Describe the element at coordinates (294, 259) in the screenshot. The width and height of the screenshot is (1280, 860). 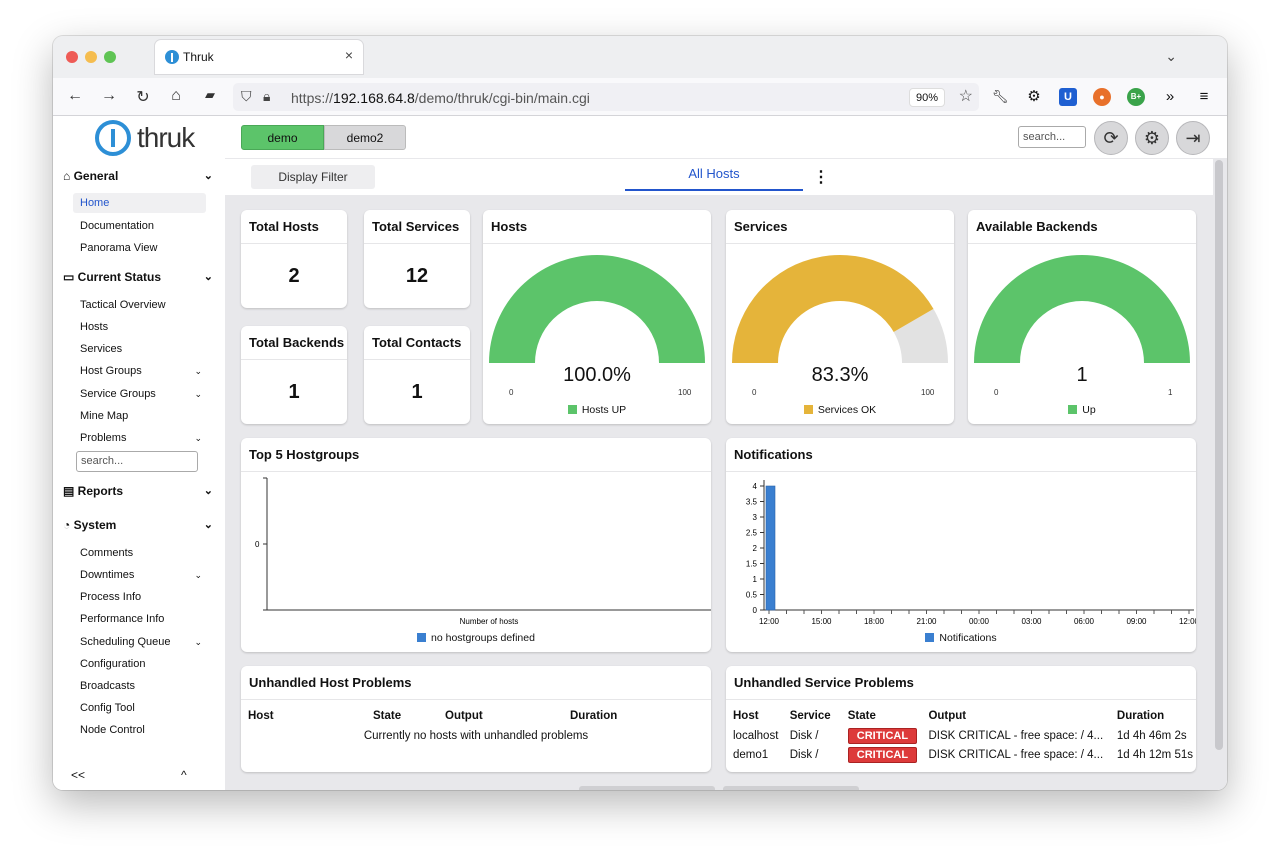
I see `total-hosts-card: Total Hosts 2` at that location.